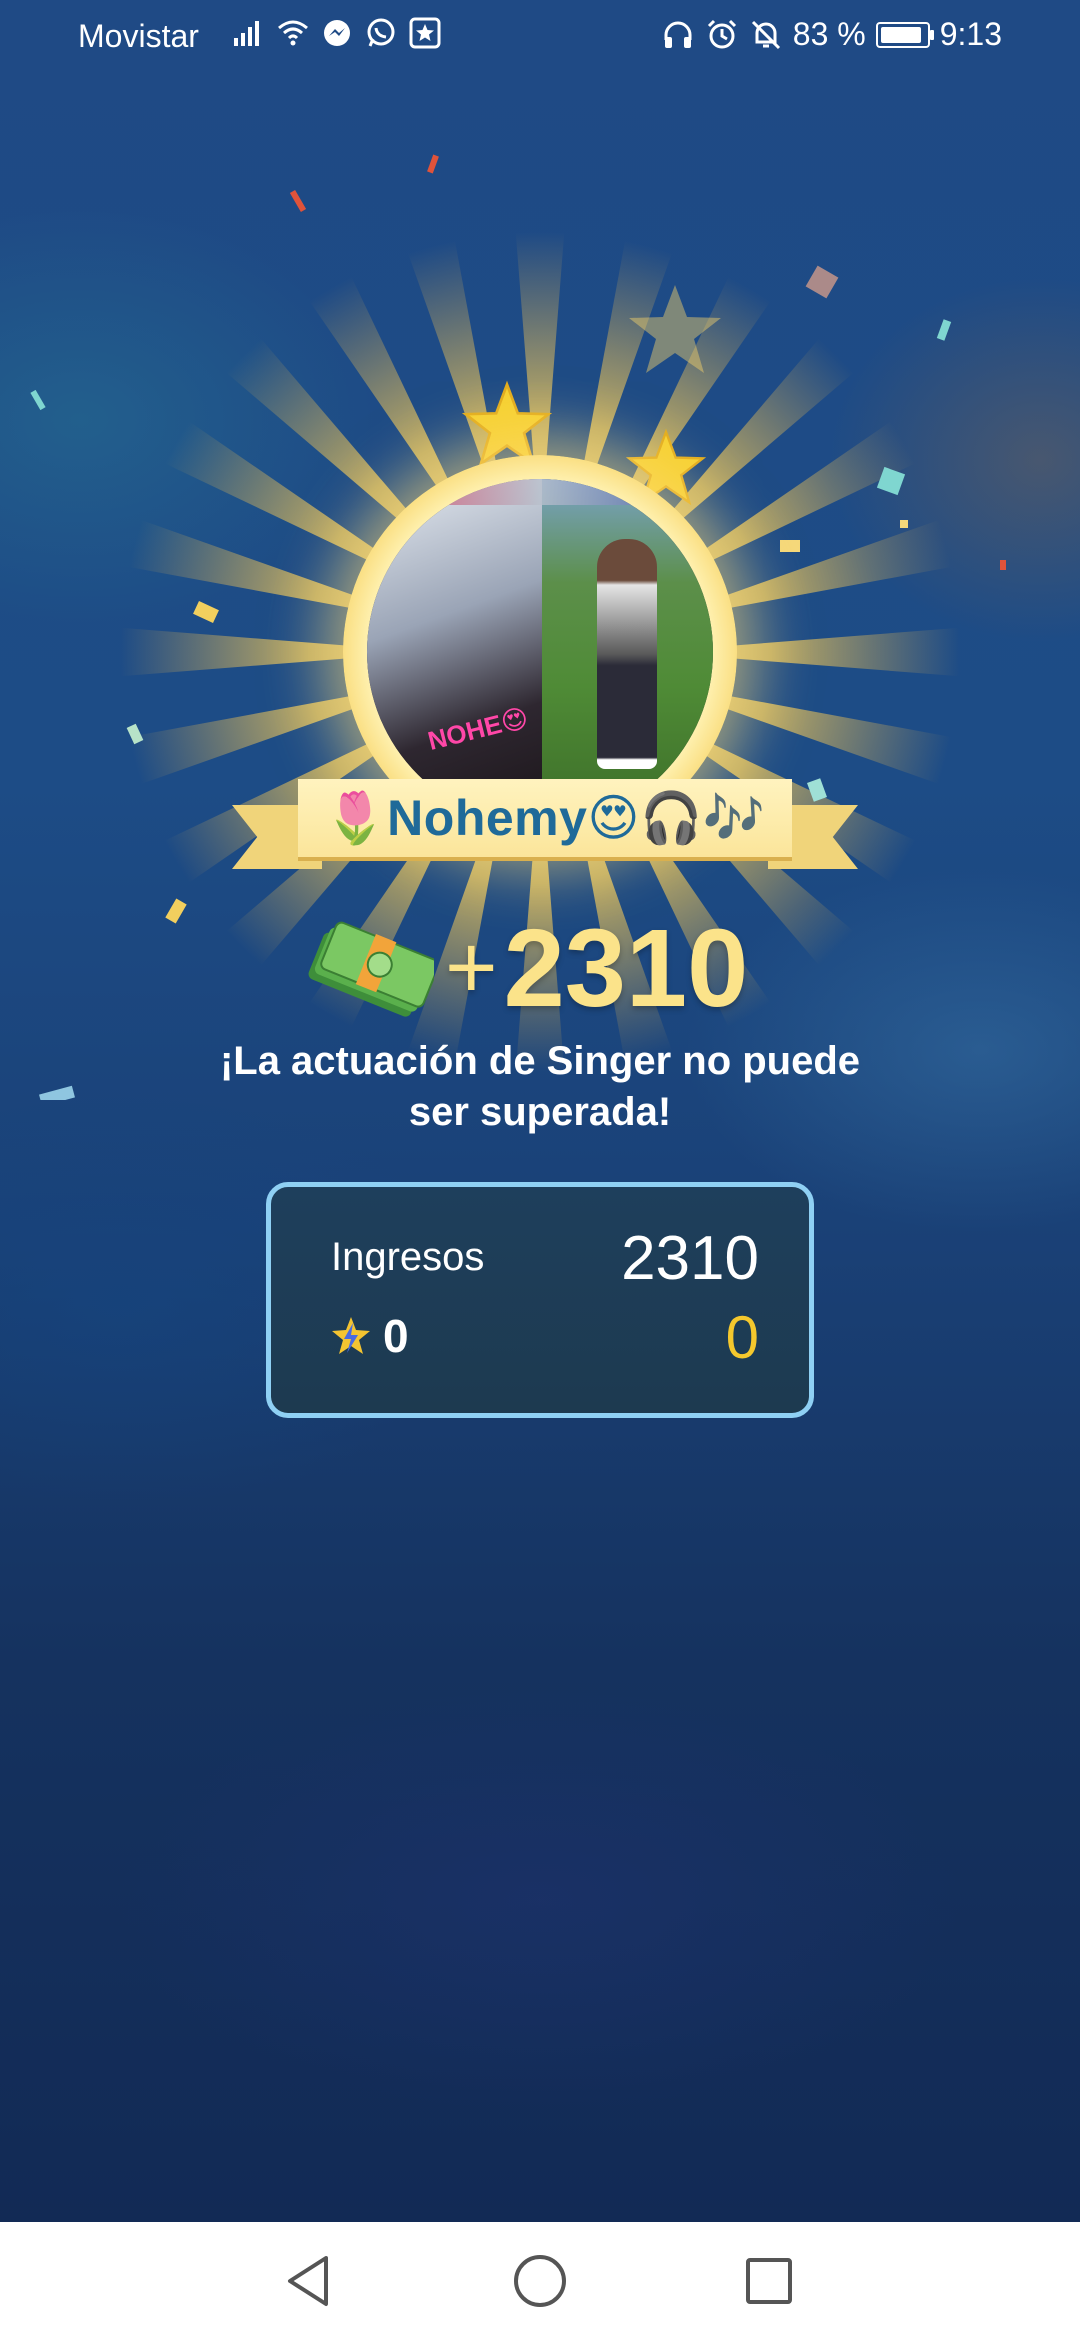 This screenshot has width=1080, height=2340. I want to click on reward-amount: +2310, so click(596, 968).